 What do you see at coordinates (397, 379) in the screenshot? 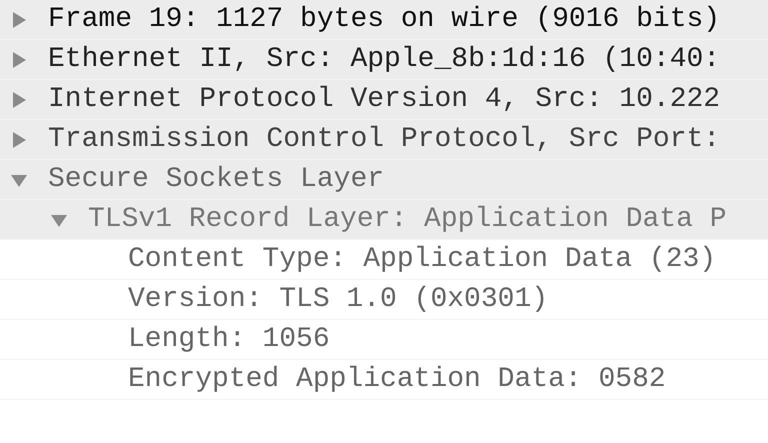
I see `tree-item-label: Encrypted Application Data: 0582` at bounding box center [397, 379].